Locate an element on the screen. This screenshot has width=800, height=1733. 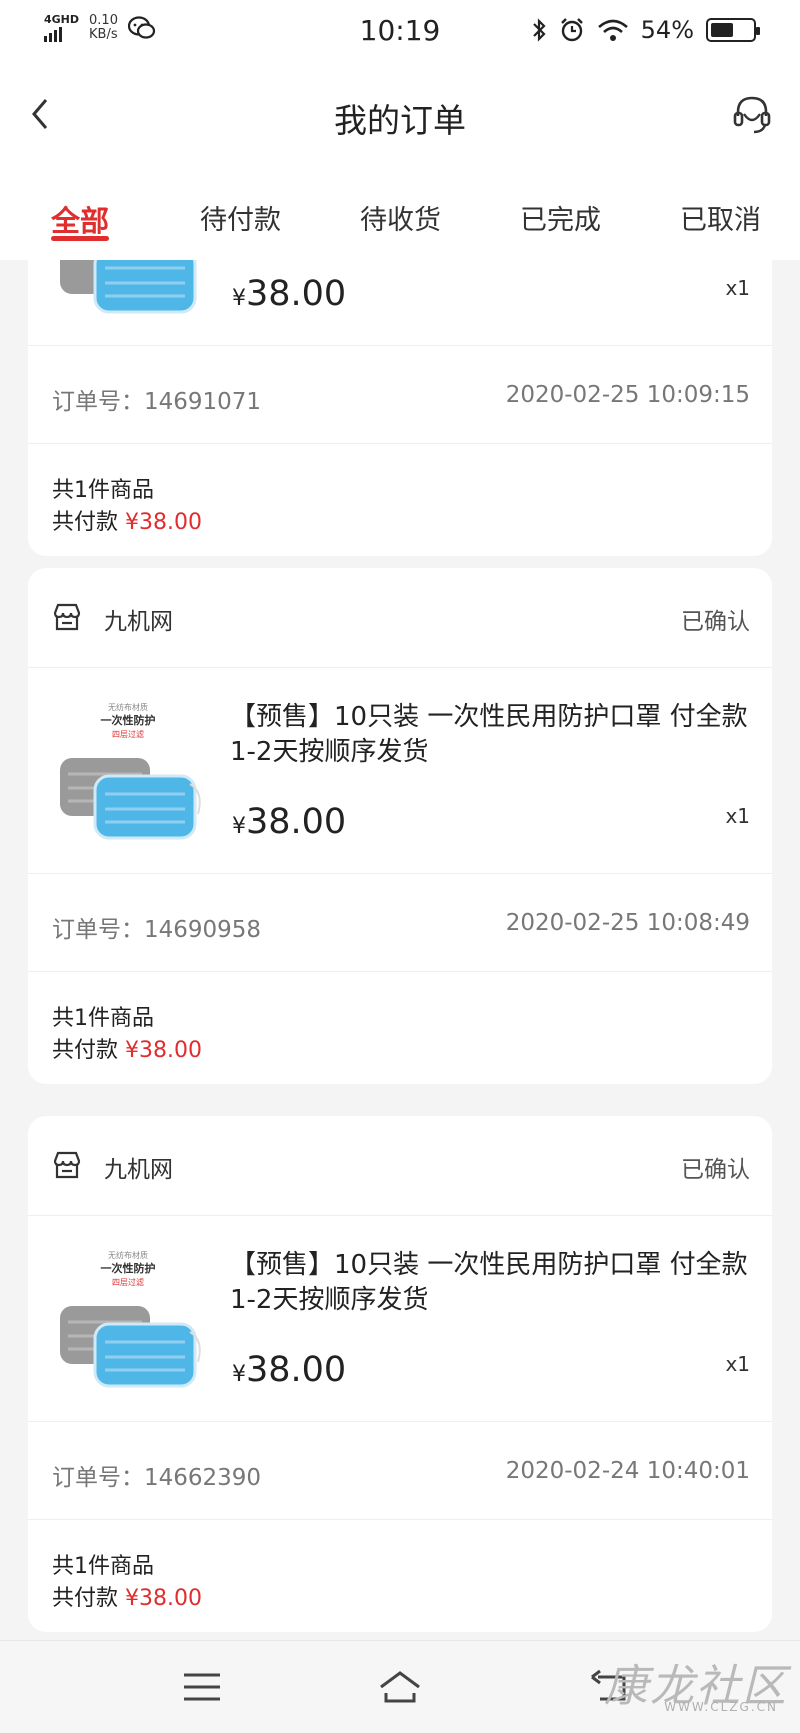
order-time: 2020-02-24 10:40:01 is located at coordinates (627, 1471).